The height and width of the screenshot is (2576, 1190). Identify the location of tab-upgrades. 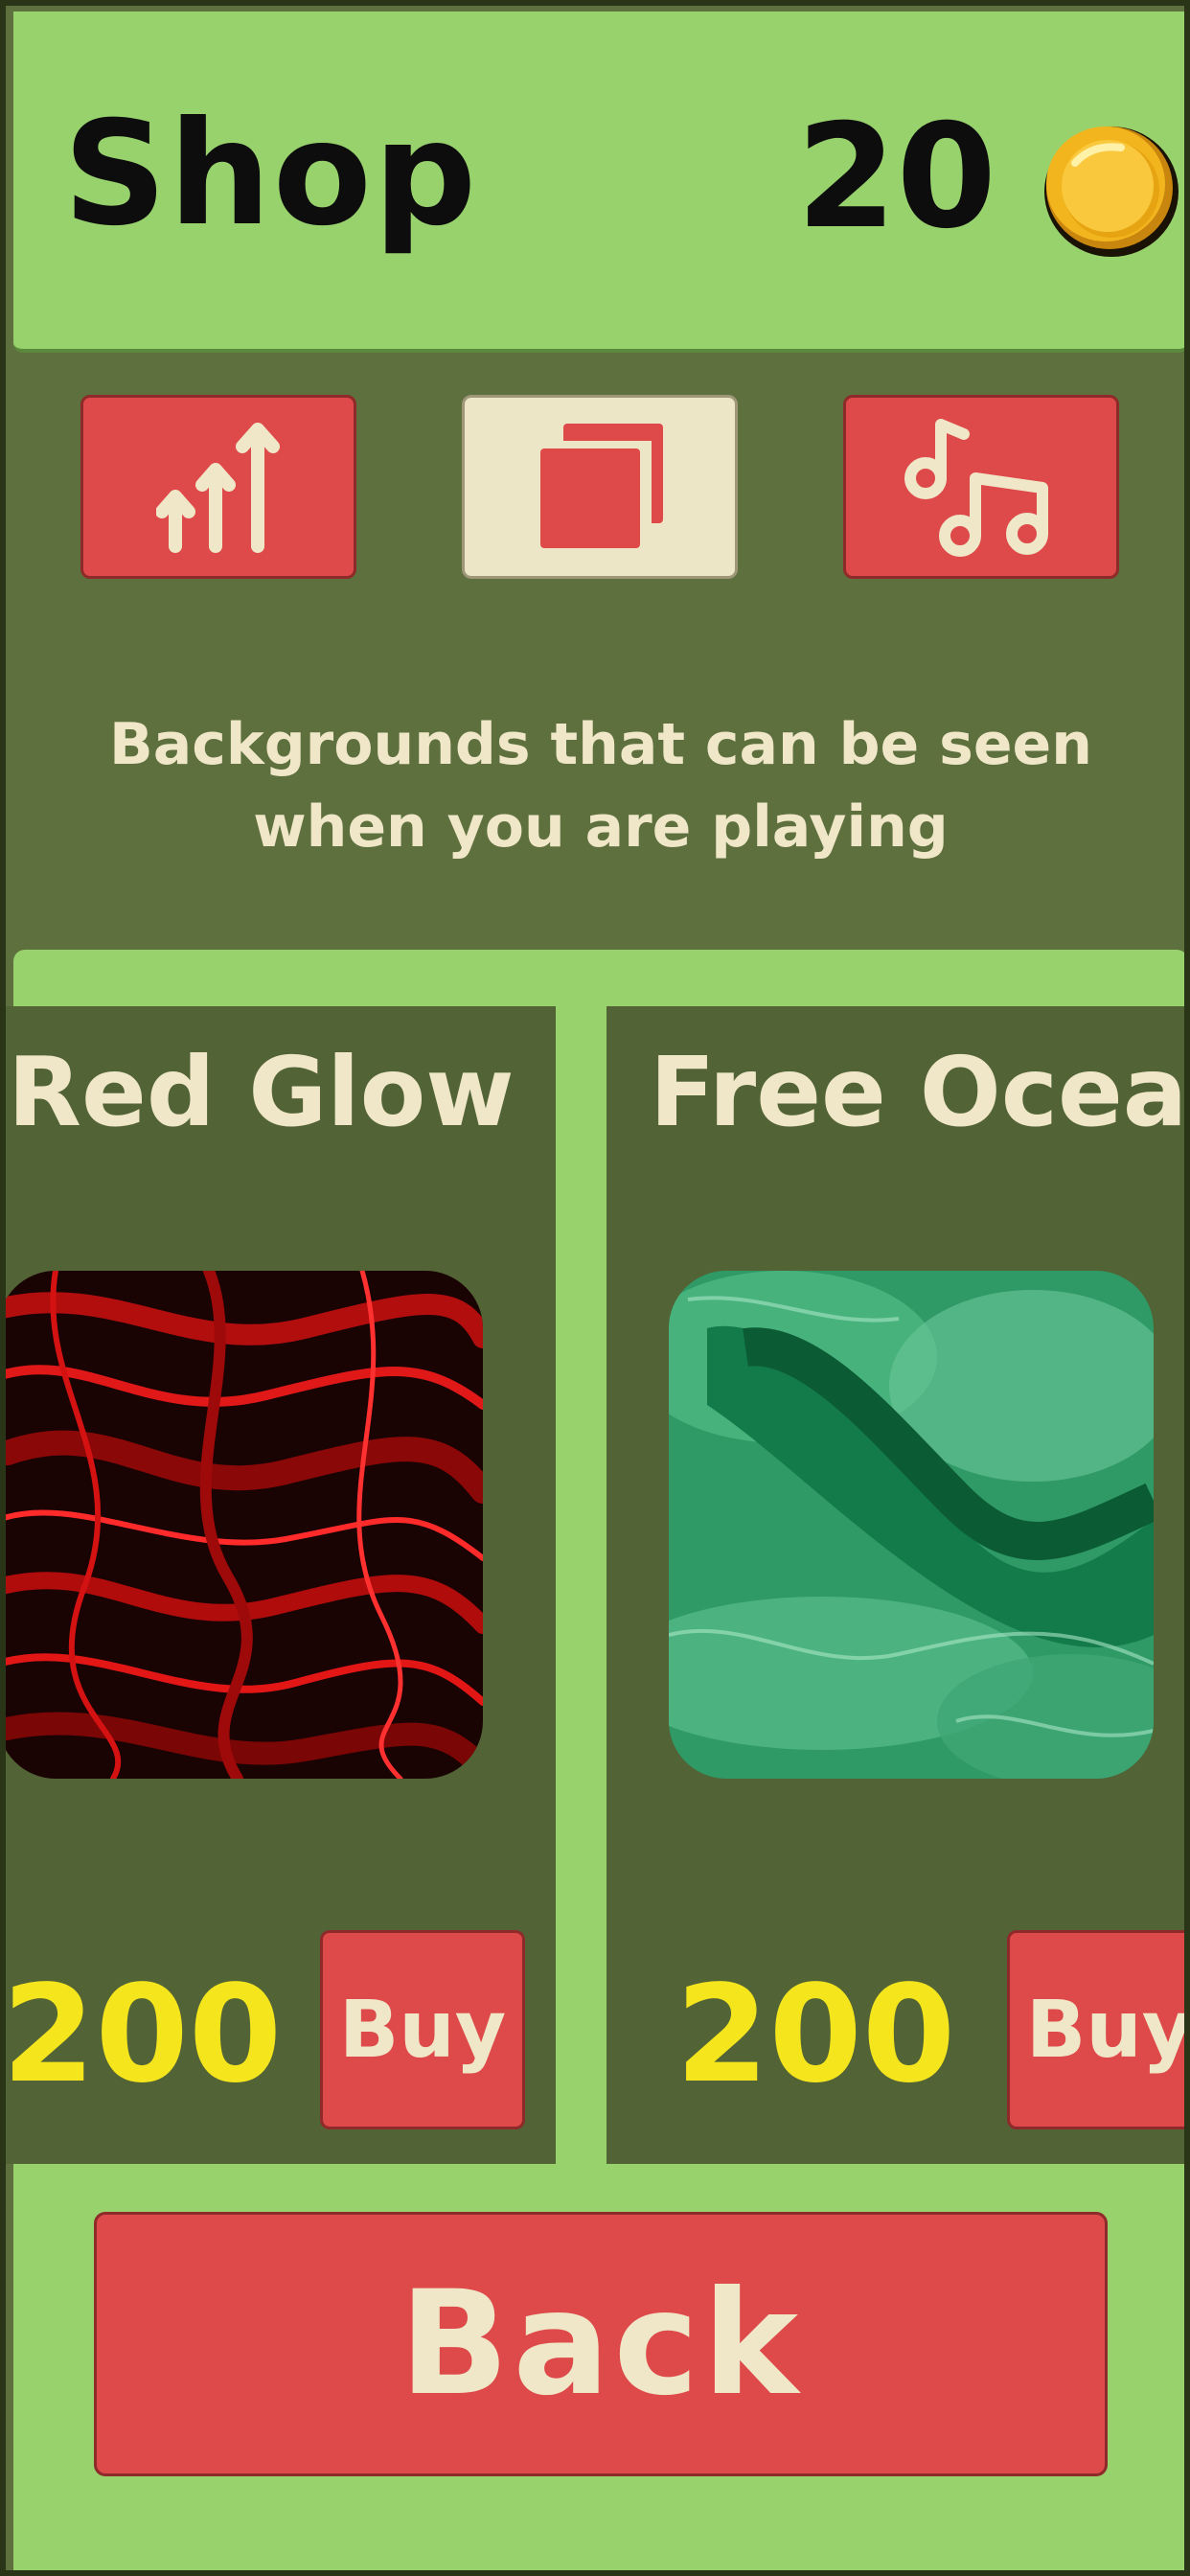
(218, 487).